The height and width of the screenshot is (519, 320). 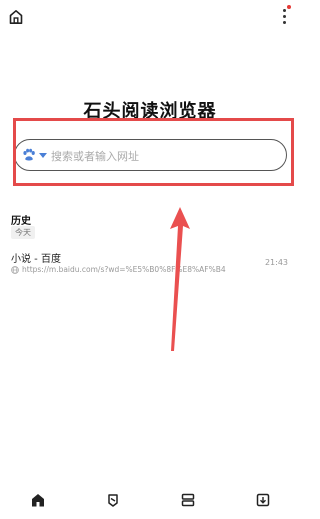 I want to click on download-icon, so click(x=263, y=500).